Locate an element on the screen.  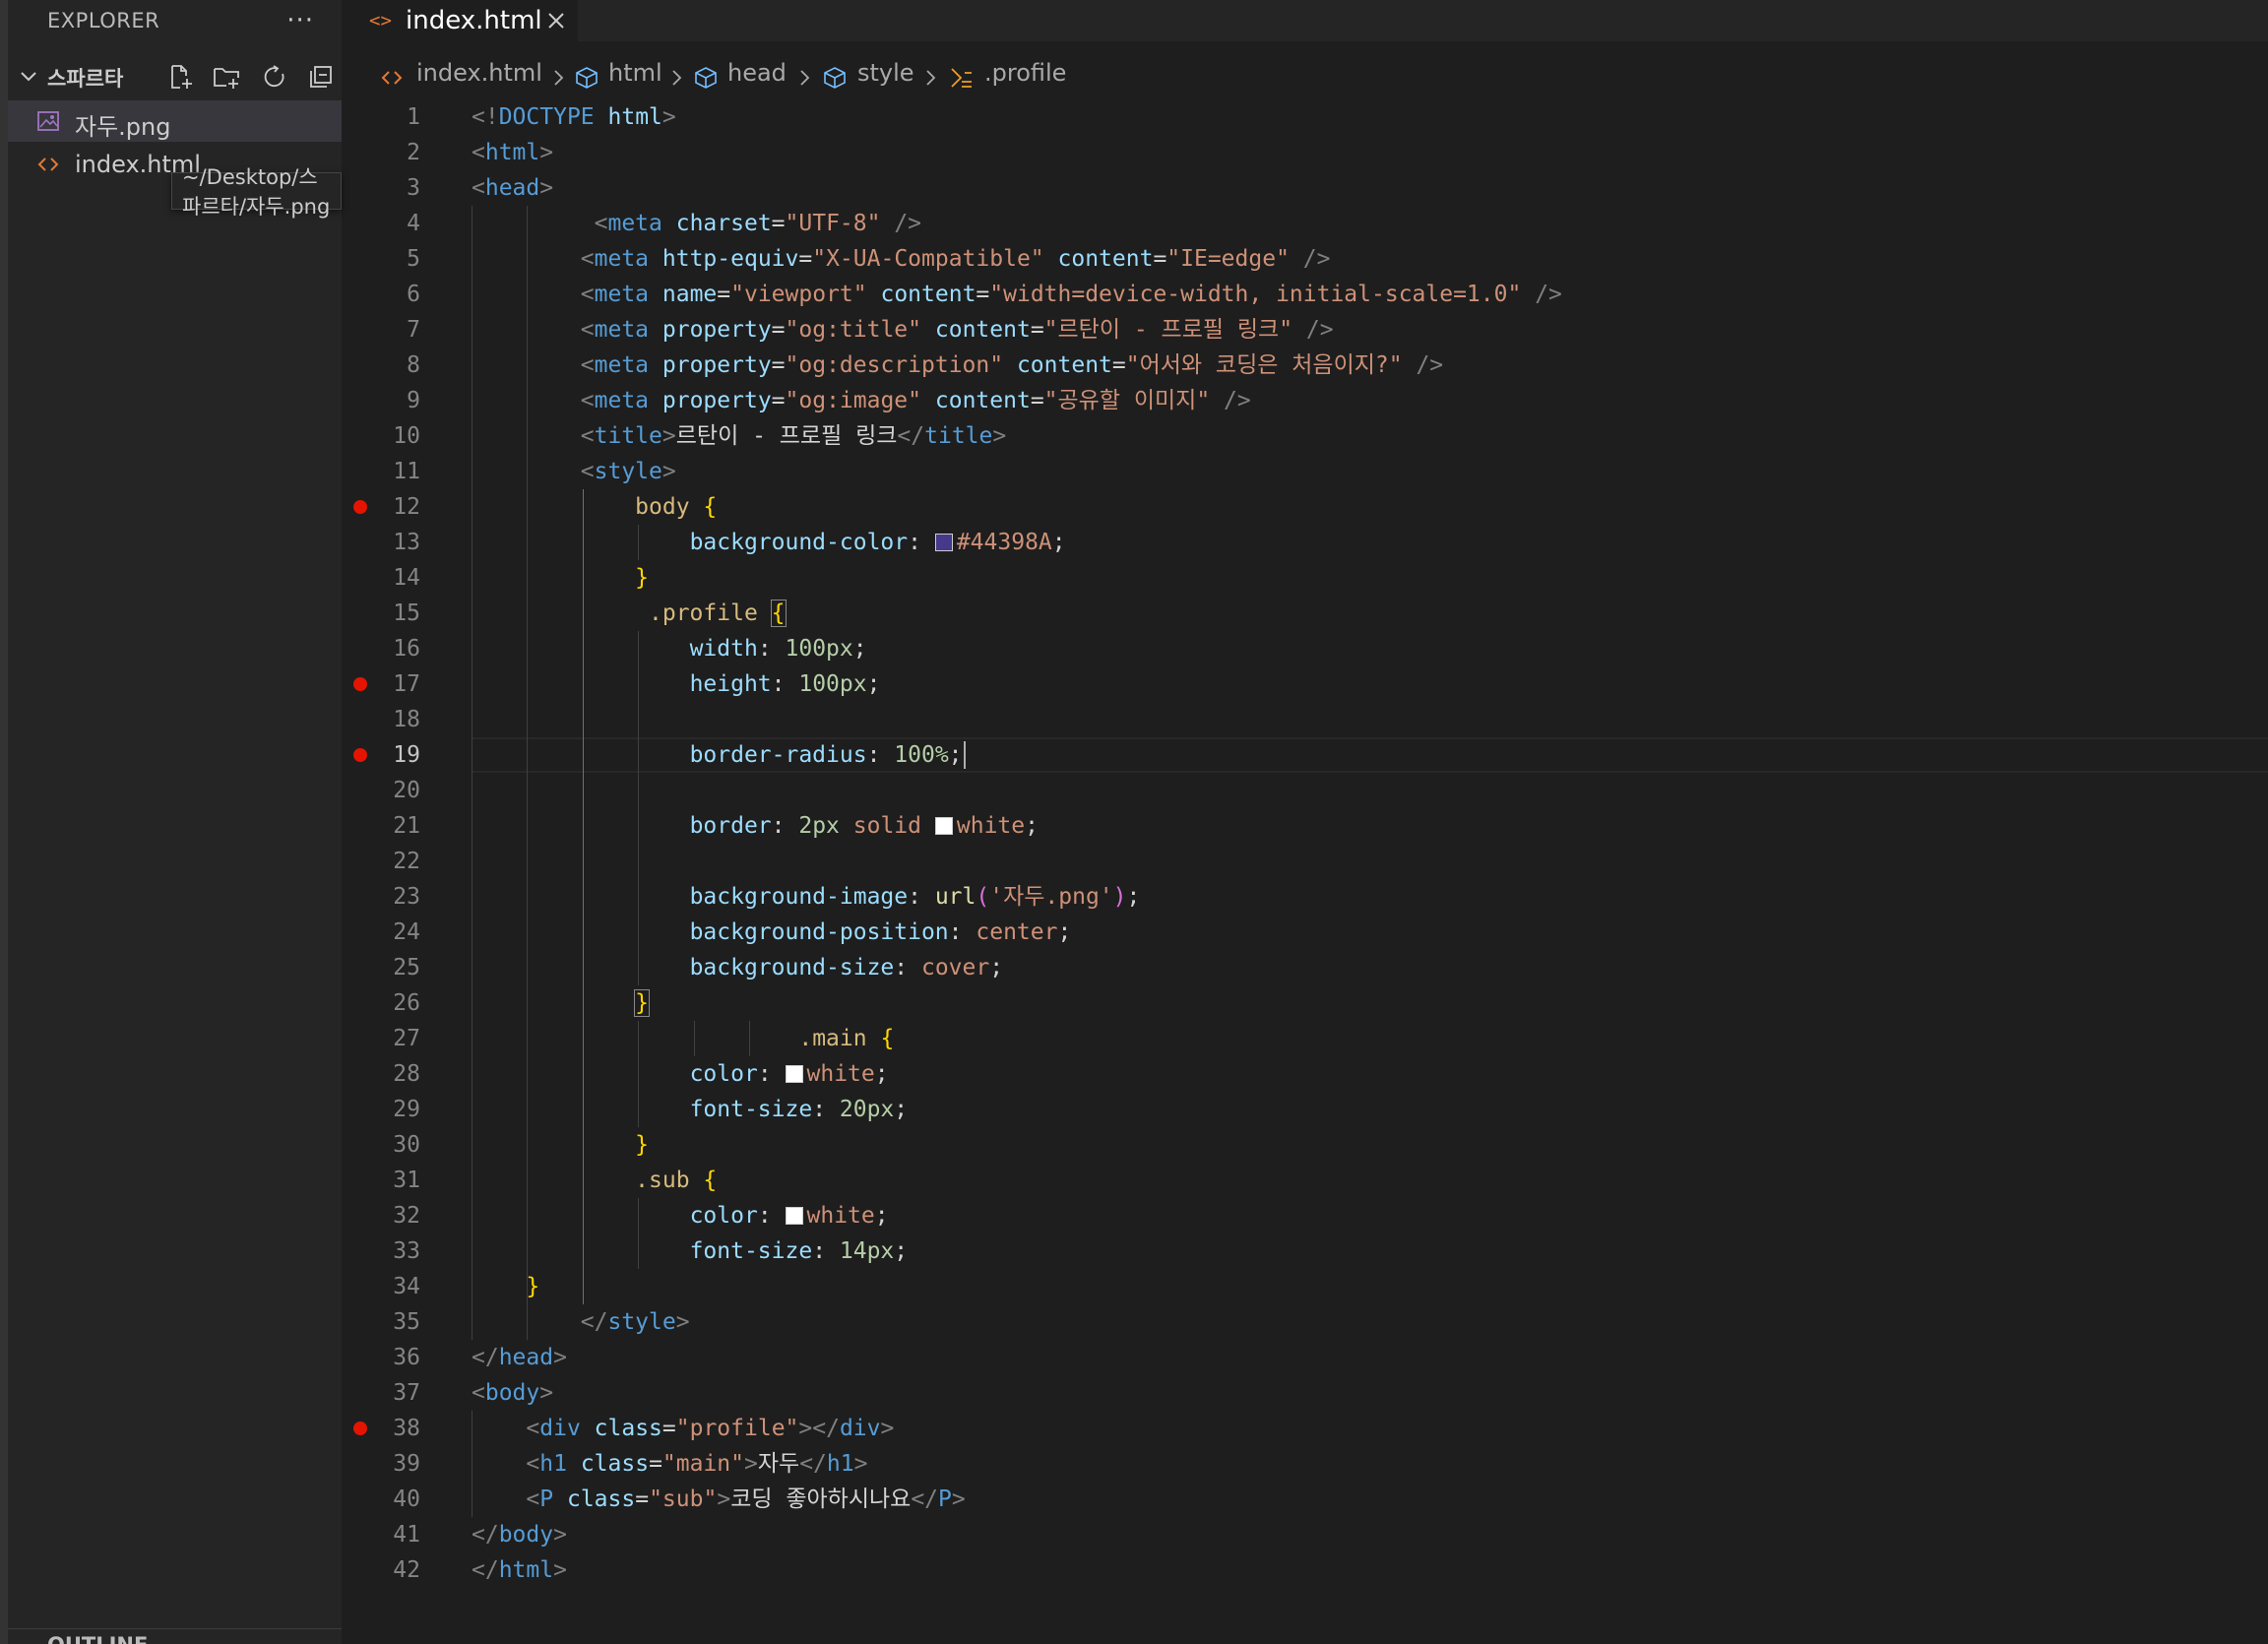
code-line: 28 color: white; is located at coordinates (1305, 1074).